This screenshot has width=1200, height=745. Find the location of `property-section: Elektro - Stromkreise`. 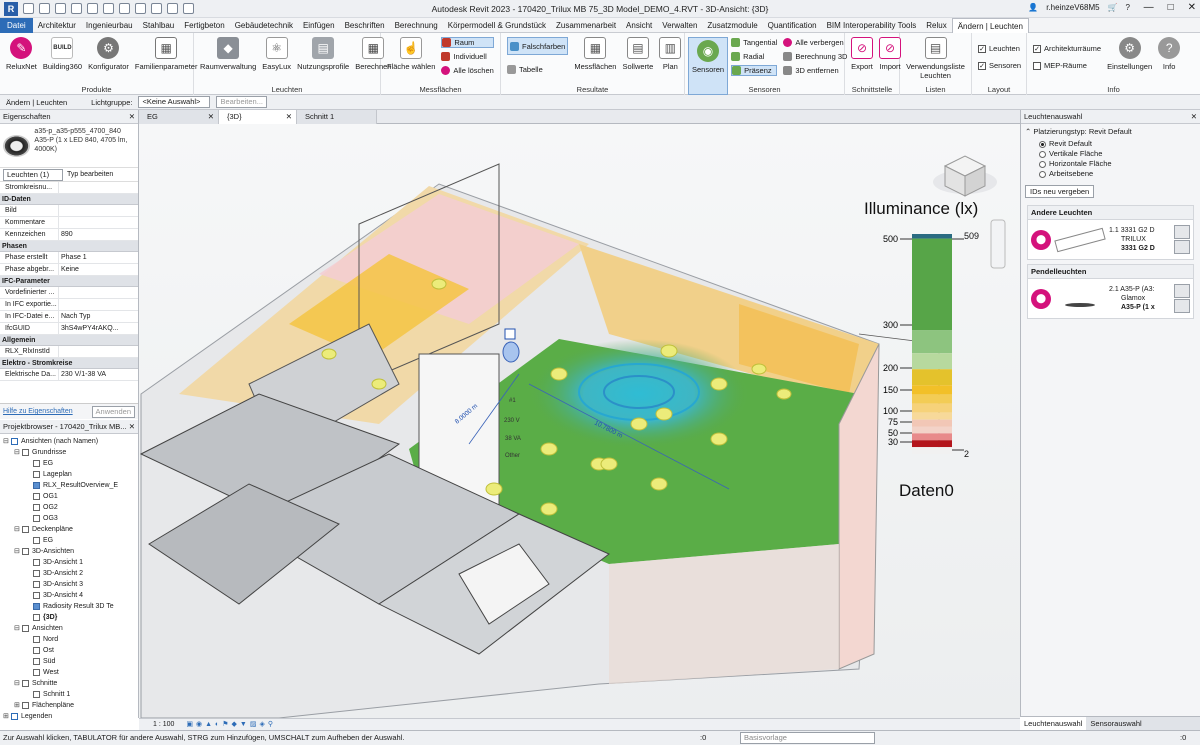

property-section: Elektro - Stromkreise is located at coordinates (69, 363).